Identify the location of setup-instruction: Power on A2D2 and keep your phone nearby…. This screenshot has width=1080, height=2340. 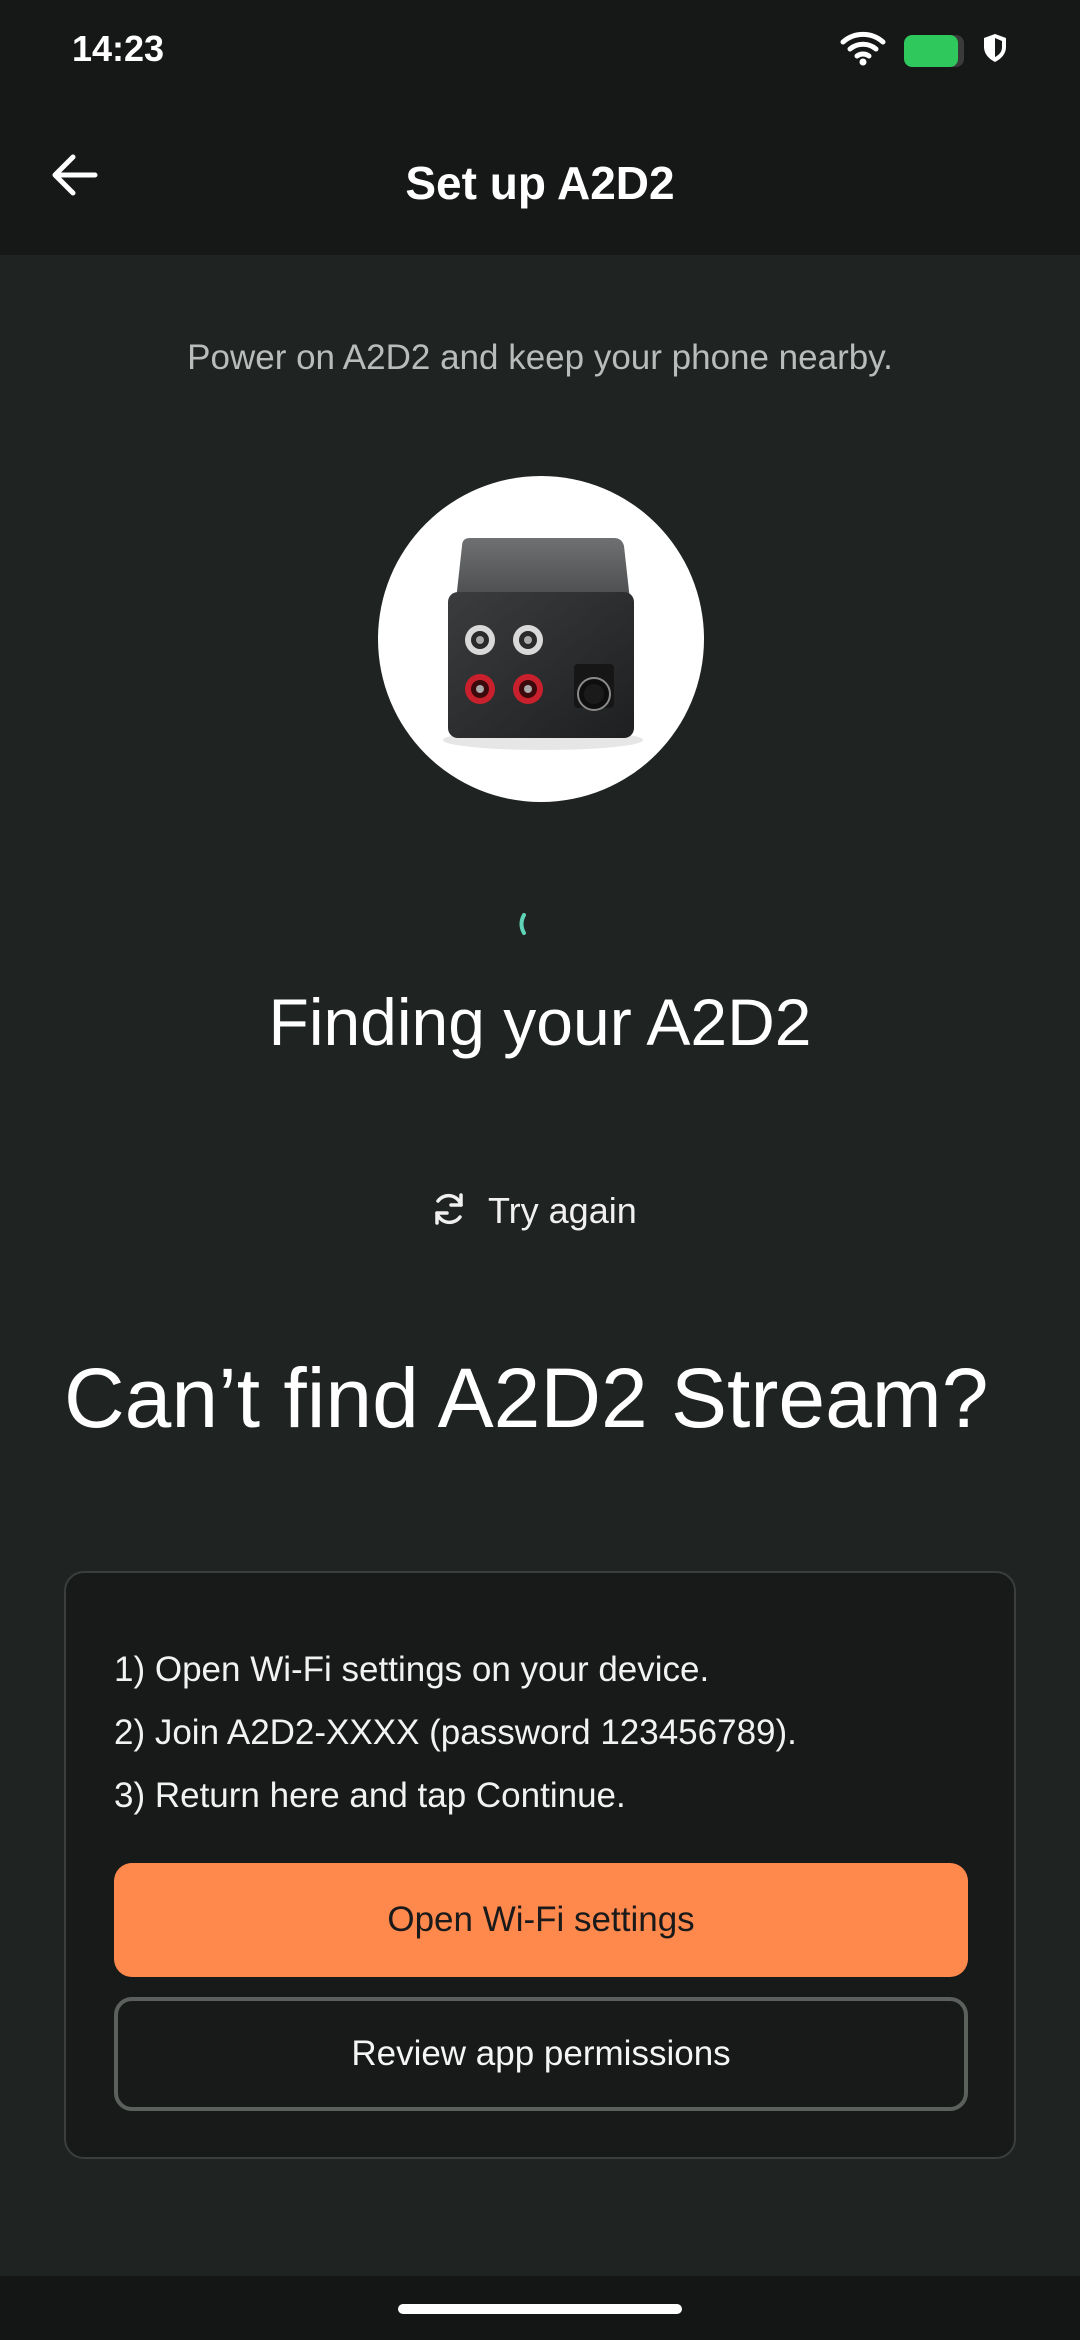
(540, 357).